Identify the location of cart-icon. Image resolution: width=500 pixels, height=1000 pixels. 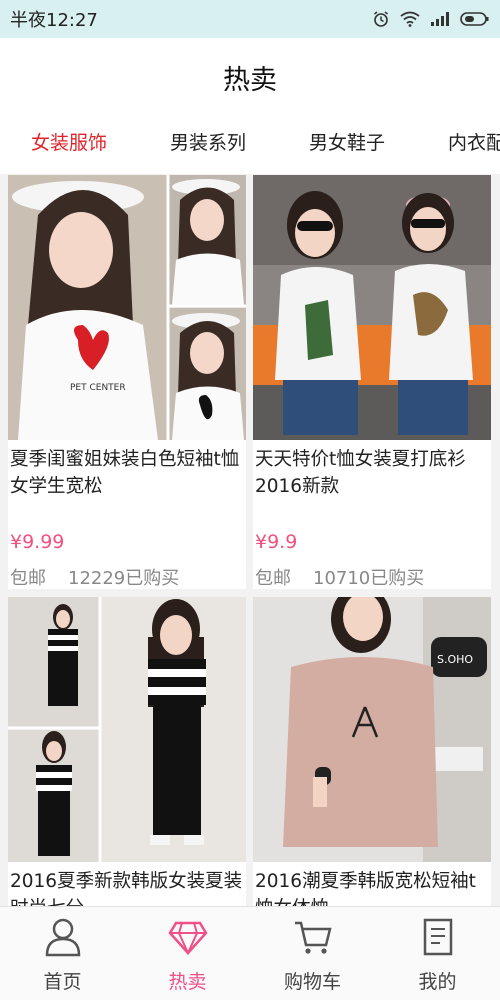
(313, 939).